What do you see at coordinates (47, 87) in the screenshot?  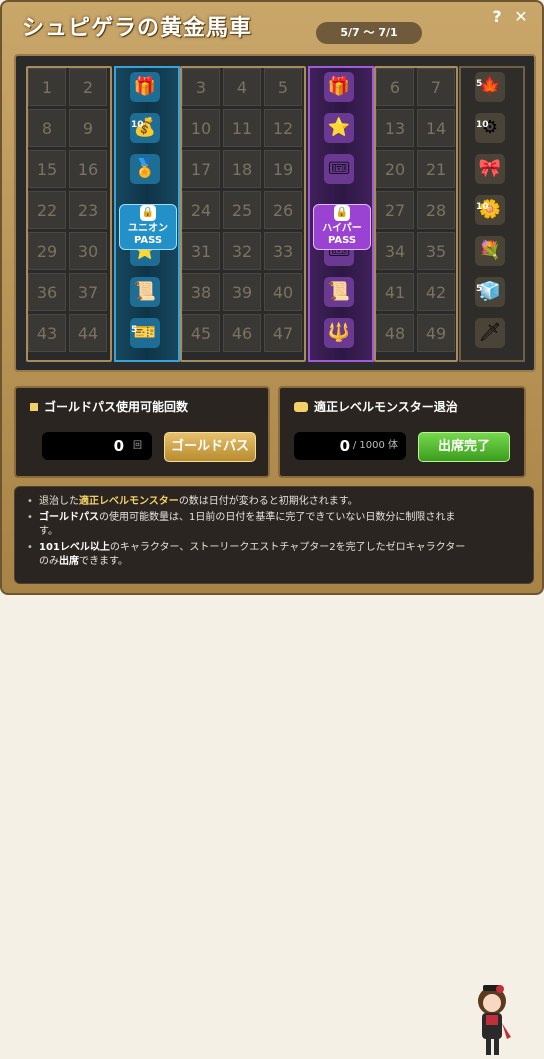 I see `day-cell: 1` at bounding box center [47, 87].